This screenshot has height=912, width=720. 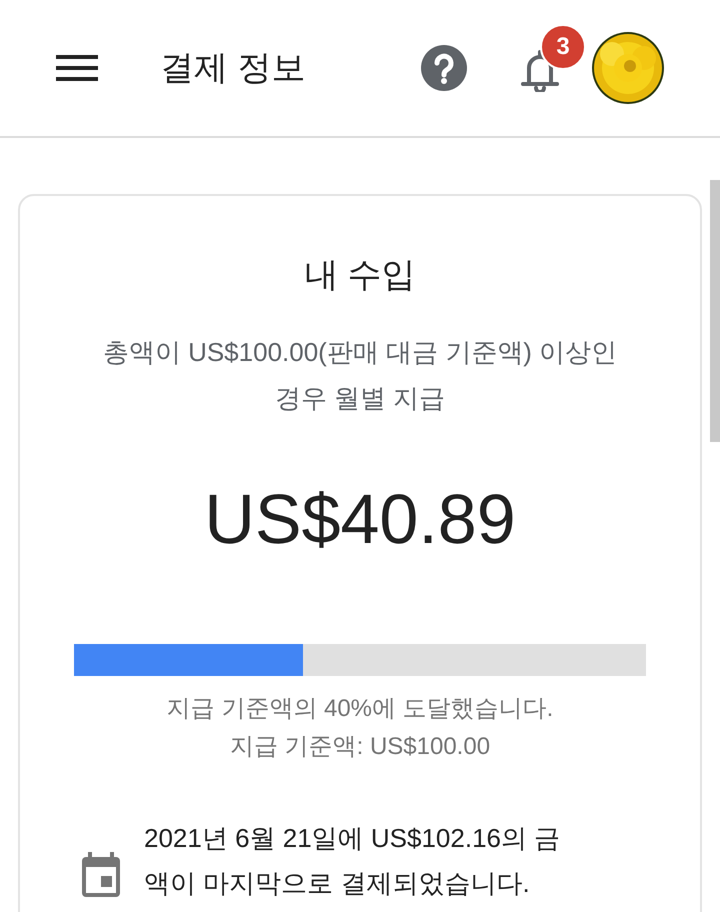 What do you see at coordinates (715, 311) in the screenshot?
I see `scrollbar` at bounding box center [715, 311].